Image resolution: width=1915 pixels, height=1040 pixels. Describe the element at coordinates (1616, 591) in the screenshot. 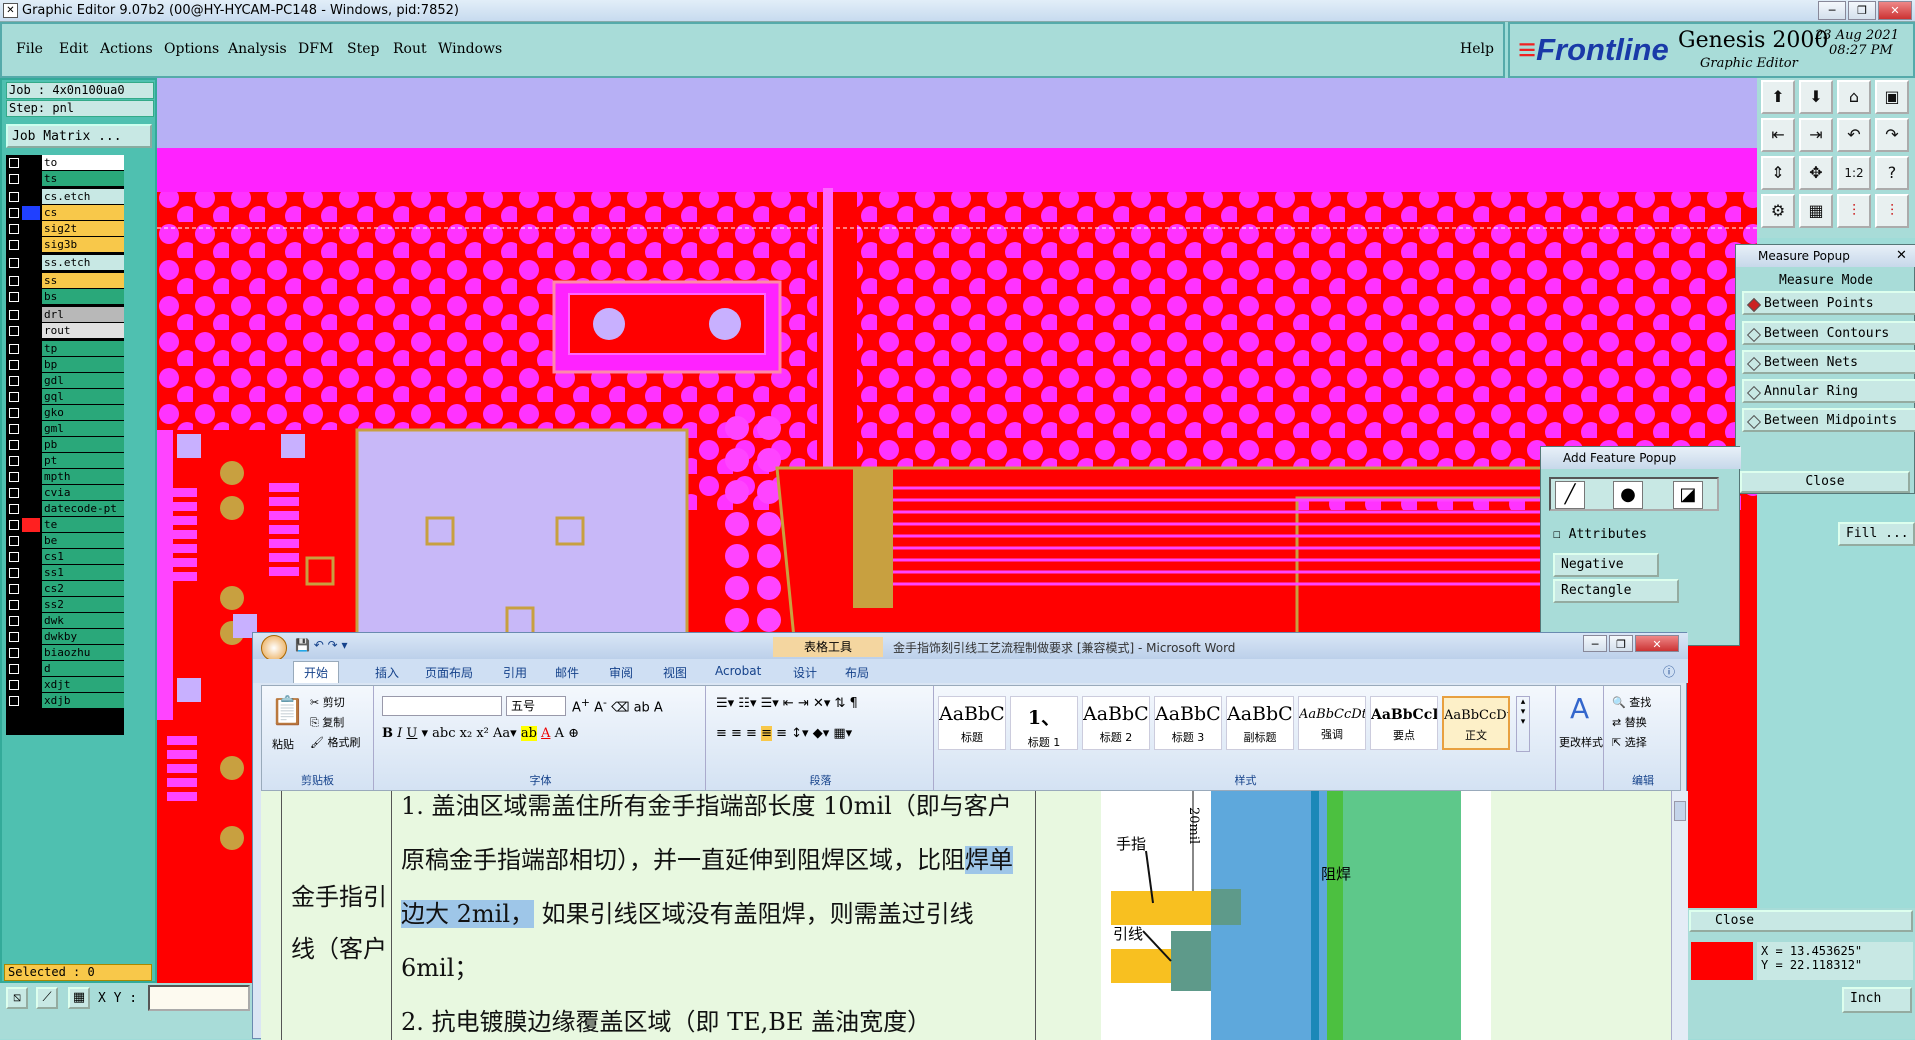

I see `shape-dropdown: Rectangle` at that location.